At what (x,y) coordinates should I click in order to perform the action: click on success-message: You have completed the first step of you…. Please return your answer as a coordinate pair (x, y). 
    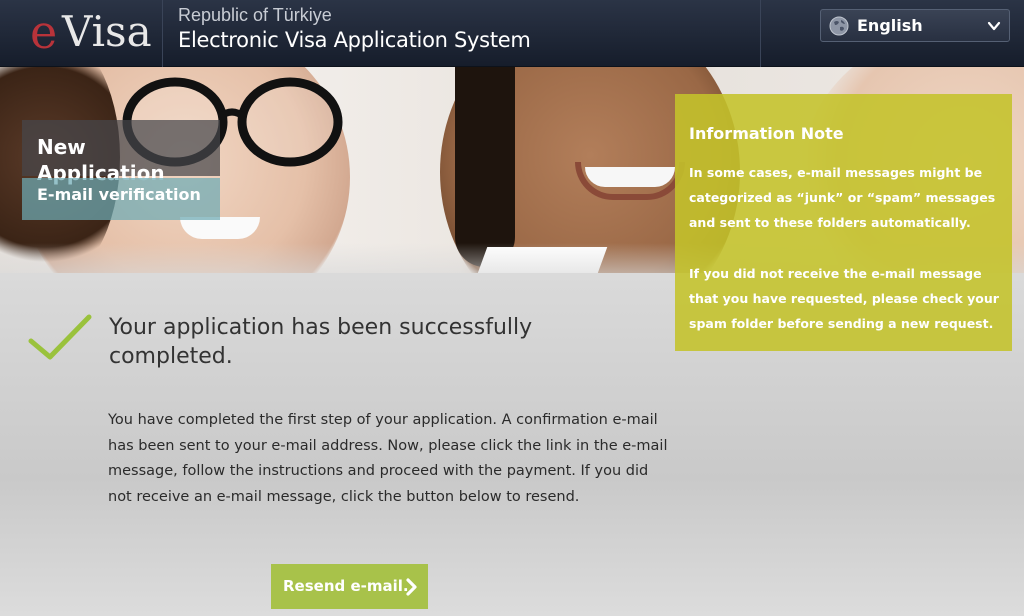
    Looking at the image, I should click on (388, 458).